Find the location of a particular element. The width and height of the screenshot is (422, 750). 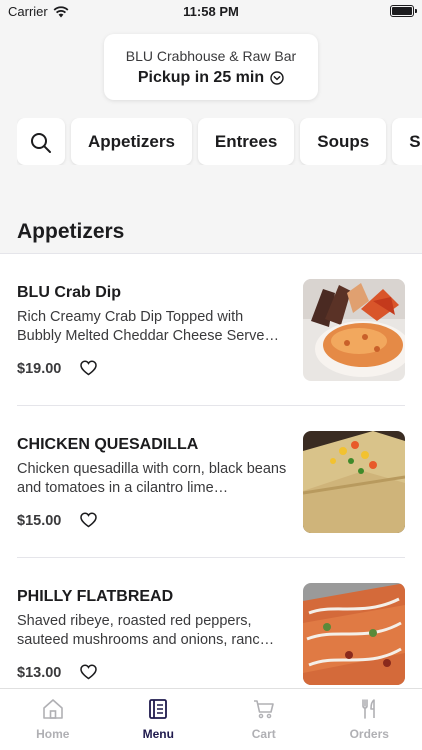

tab-label: Orders is located at coordinates (369, 734).